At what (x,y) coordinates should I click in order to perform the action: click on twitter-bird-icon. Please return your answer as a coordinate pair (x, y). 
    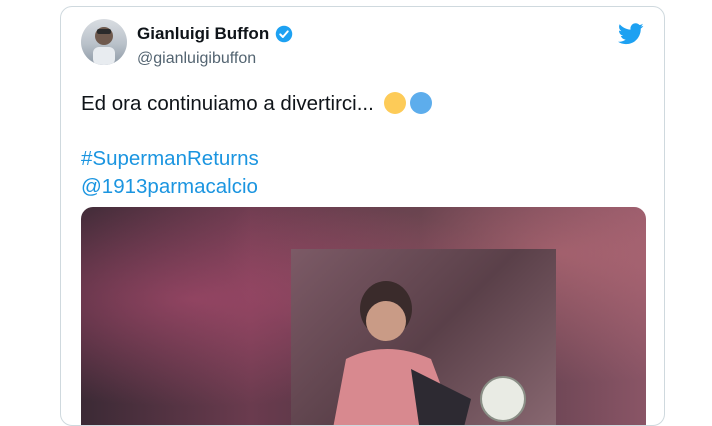
    Looking at the image, I should click on (631, 34).